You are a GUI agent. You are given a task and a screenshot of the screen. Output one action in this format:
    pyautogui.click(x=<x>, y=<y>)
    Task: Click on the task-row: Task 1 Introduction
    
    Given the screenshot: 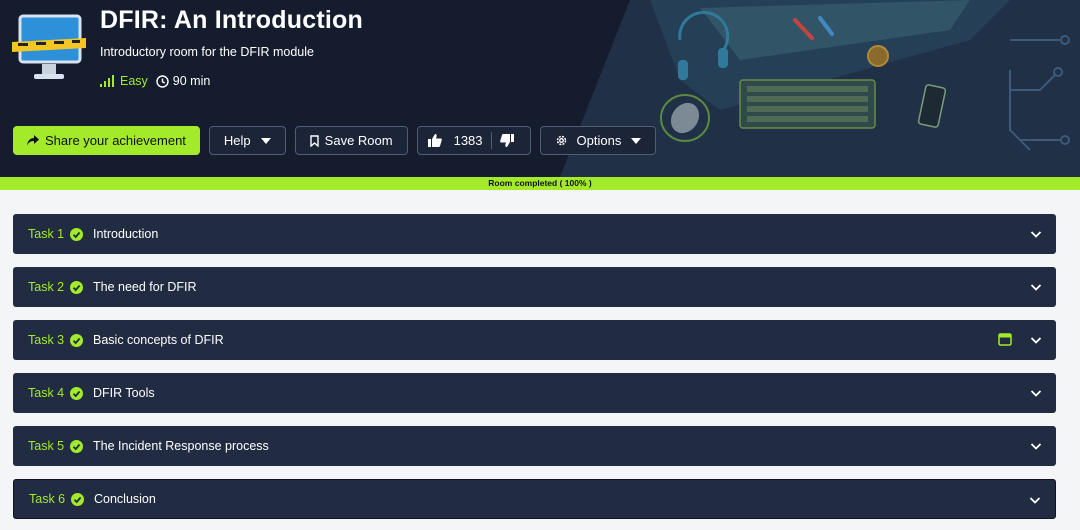 What is the action you would take?
    pyautogui.click(x=534, y=234)
    